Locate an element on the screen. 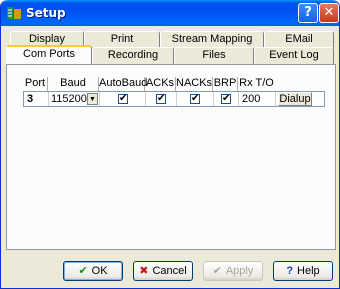  dialup-button: Dialup is located at coordinates (295, 99).